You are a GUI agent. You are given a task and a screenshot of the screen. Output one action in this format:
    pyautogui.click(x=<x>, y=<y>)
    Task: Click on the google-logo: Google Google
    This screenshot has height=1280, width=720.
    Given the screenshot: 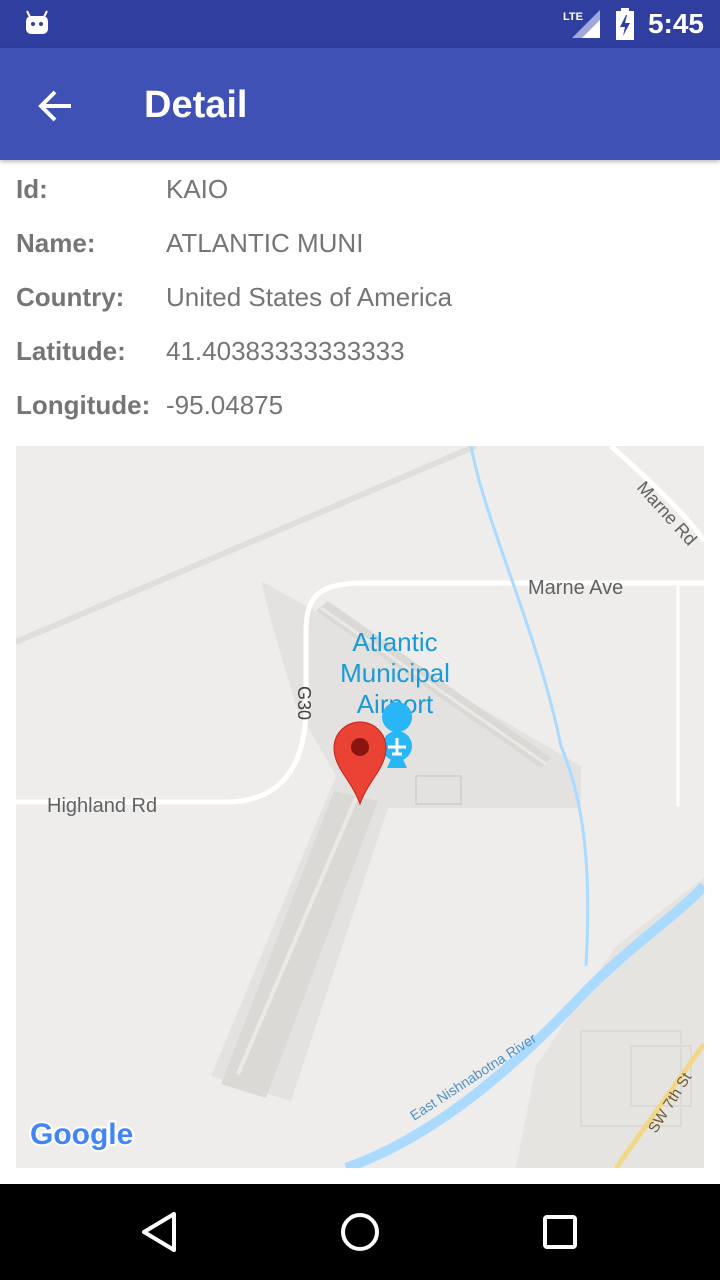 What is the action you would take?
    pyautogui.click(x=81, y=1134)
    